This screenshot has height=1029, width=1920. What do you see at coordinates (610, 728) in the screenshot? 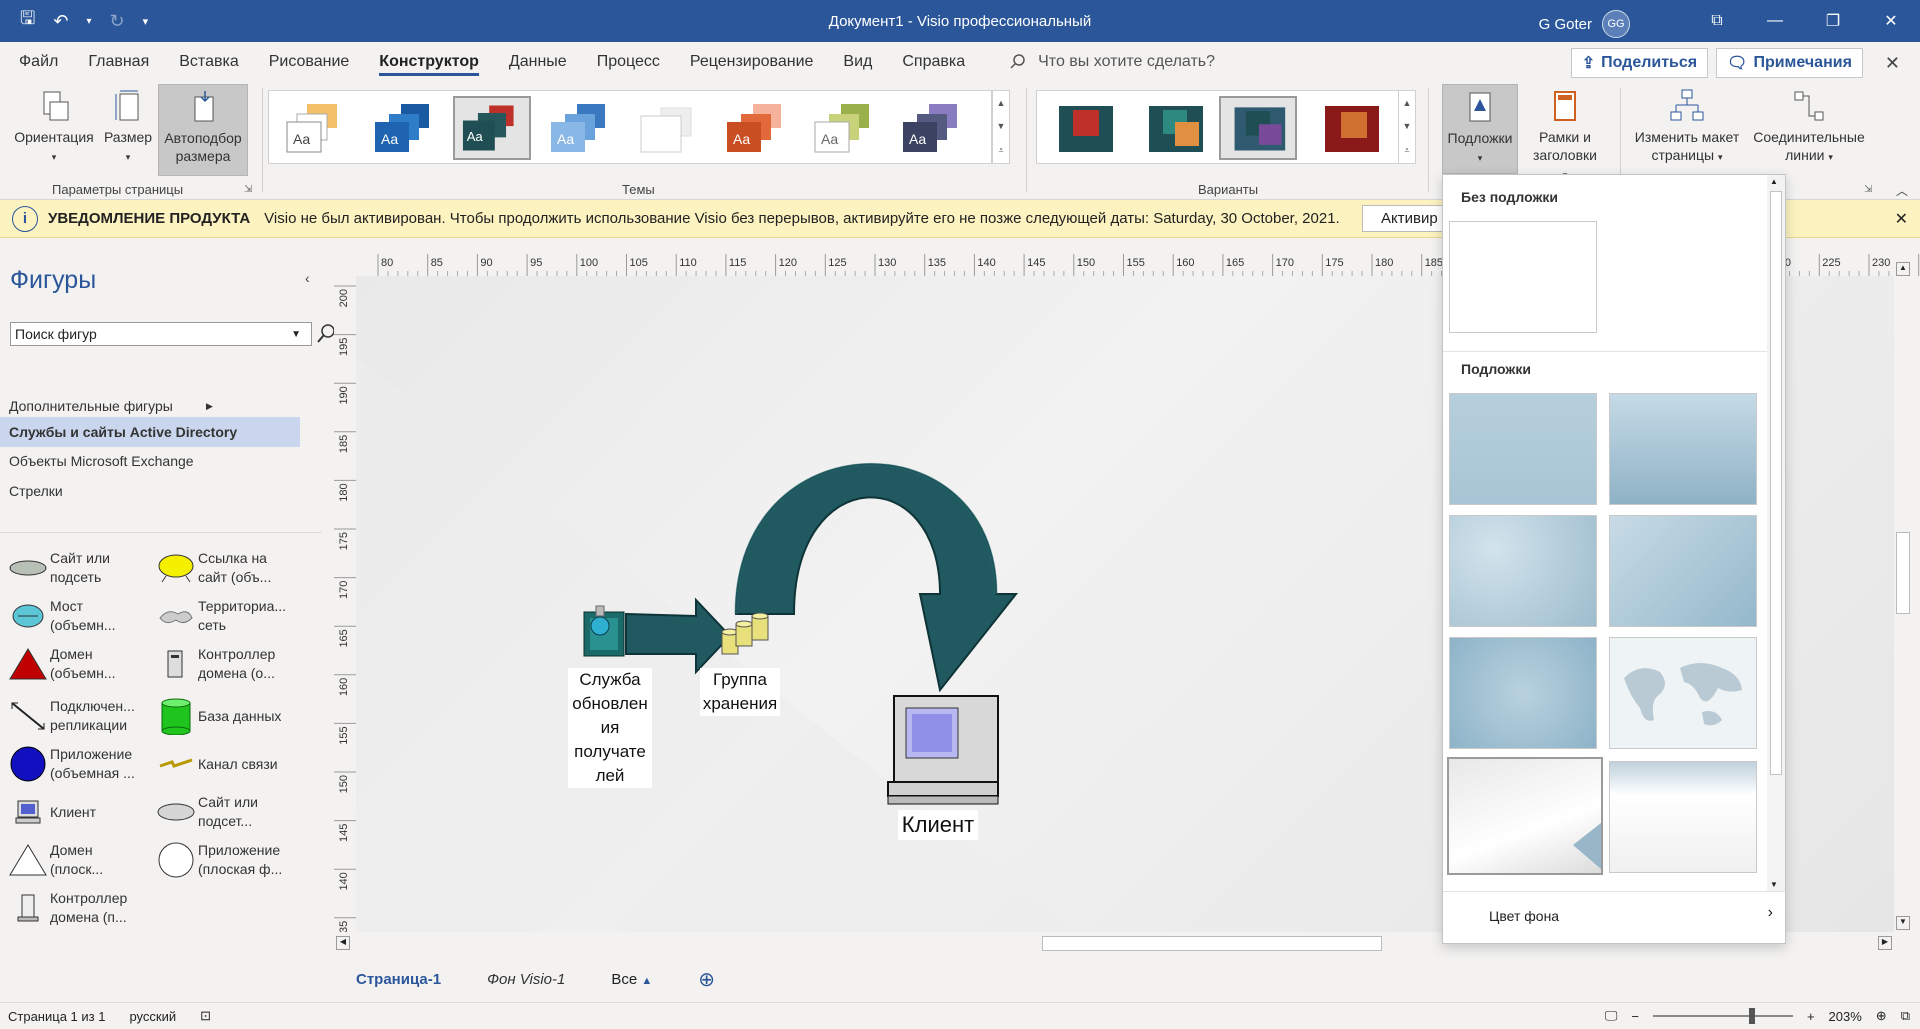
I see `service-label: Служба обновлен ия получате лей` at bounding box center [610, 728].